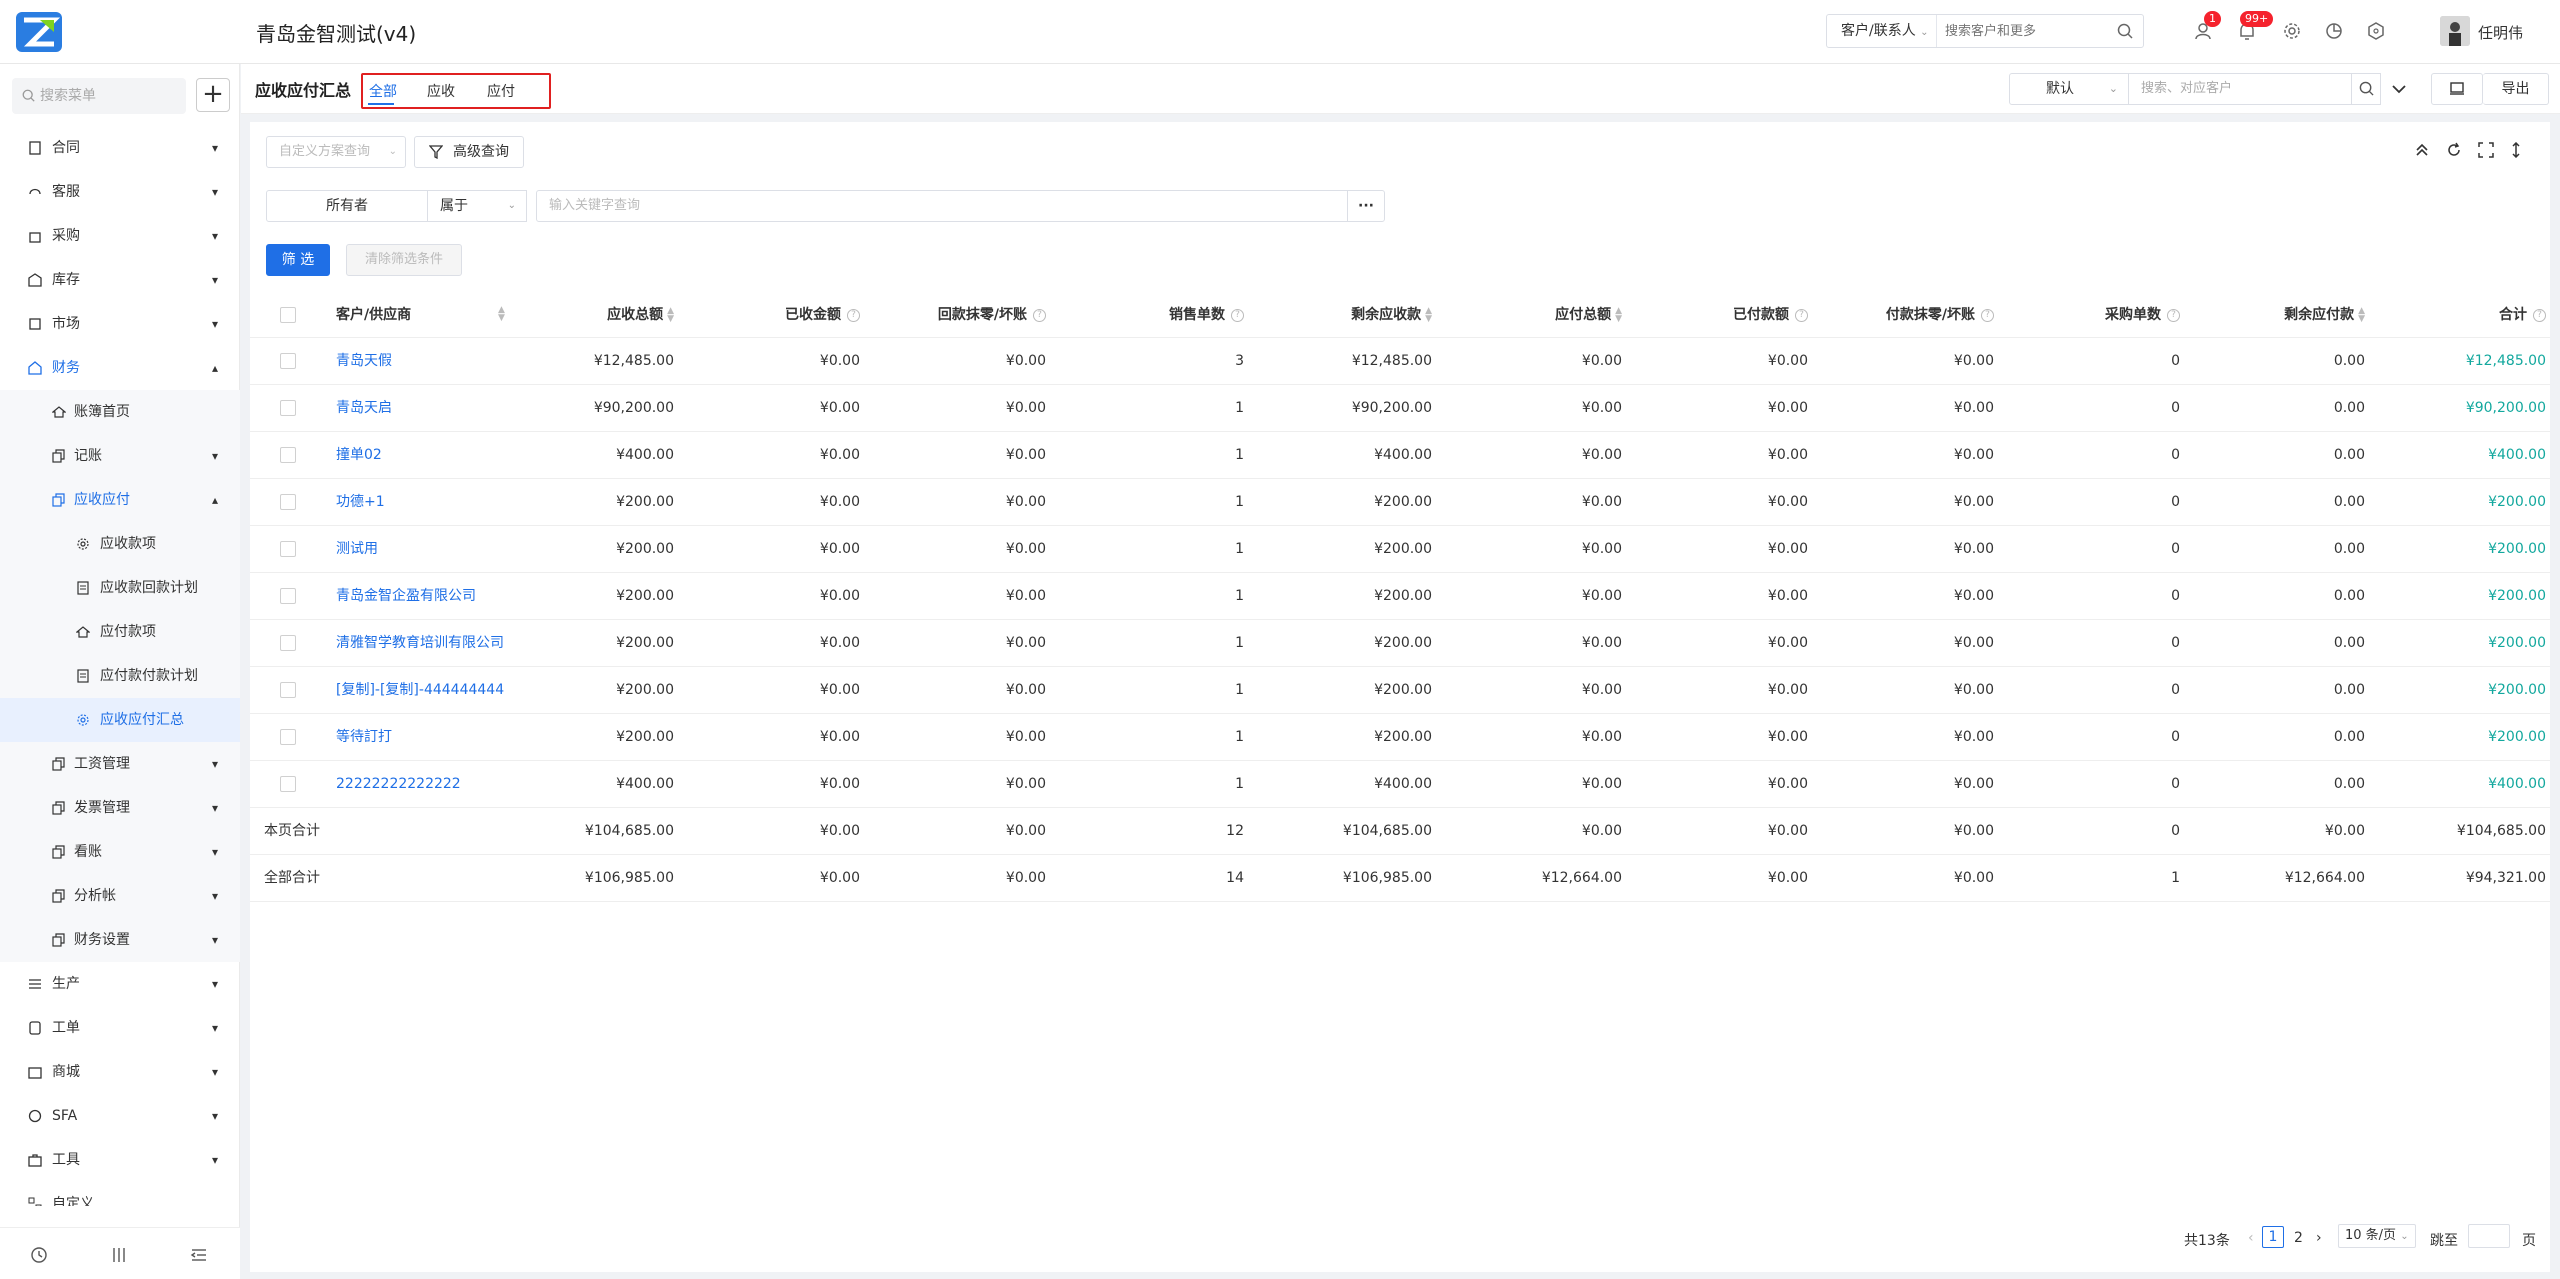  What do you see at coordinates (469, 152) in the screenshot?
I see `advanced-query-button: 高级查询` at bounding box center [469, 152].